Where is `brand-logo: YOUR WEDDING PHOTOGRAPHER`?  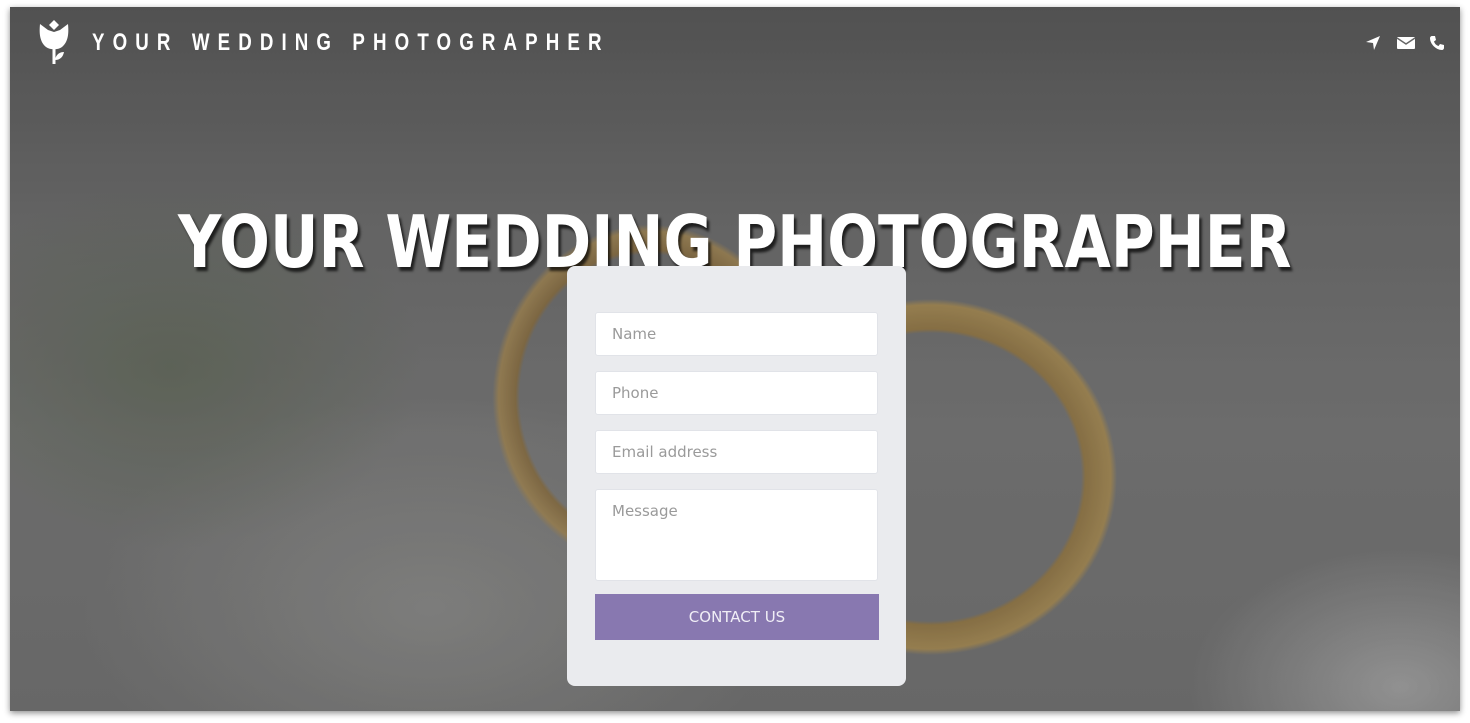
brand-logo: YOUR WEDDING PHOTOGRAPHER is located at coordinates (397, 43).